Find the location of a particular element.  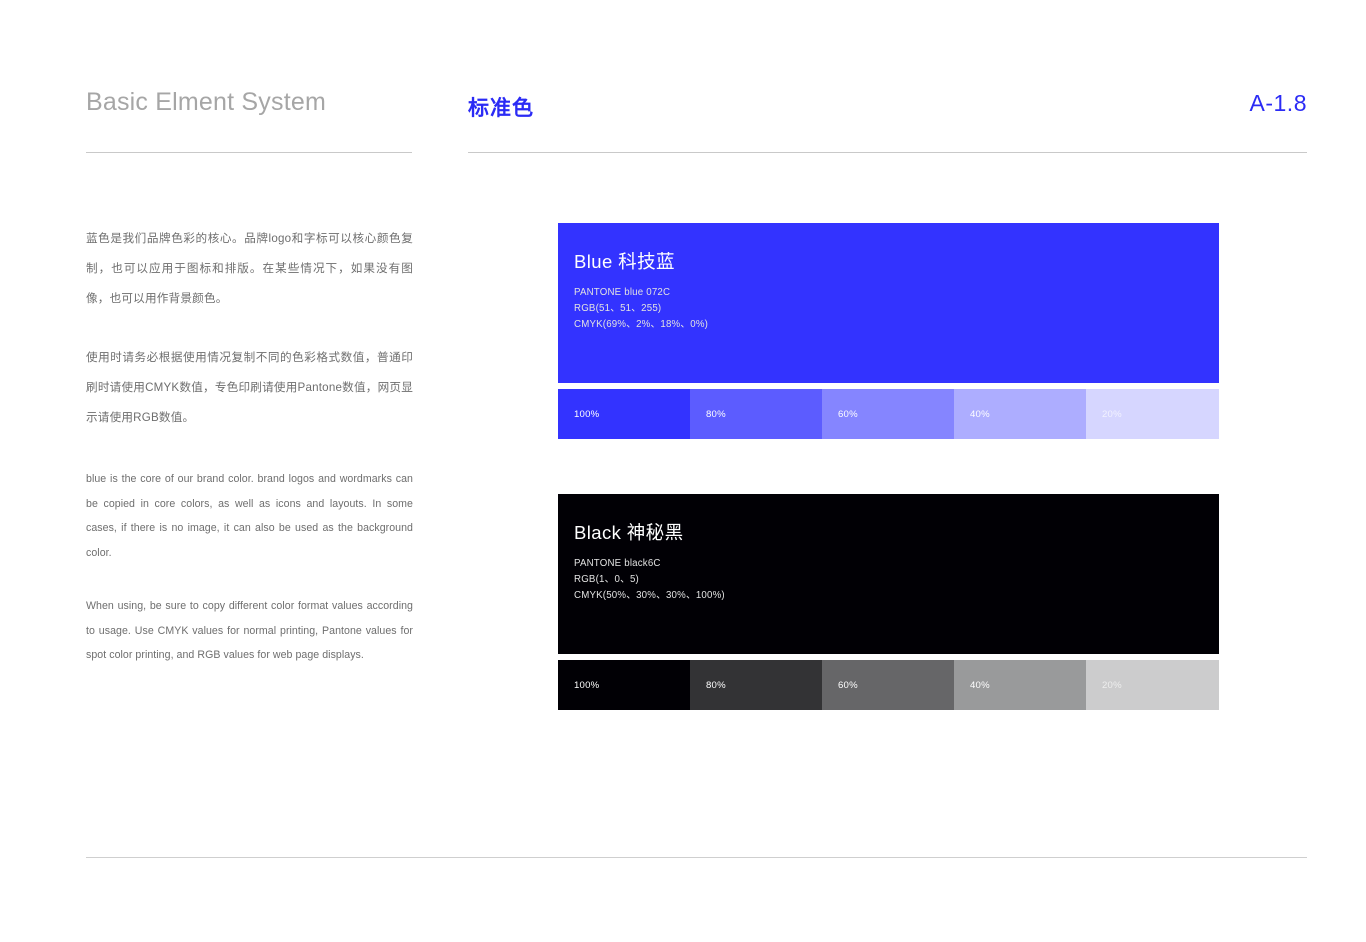

tint-blue-80: 80% is located at coordinates (756, 414).